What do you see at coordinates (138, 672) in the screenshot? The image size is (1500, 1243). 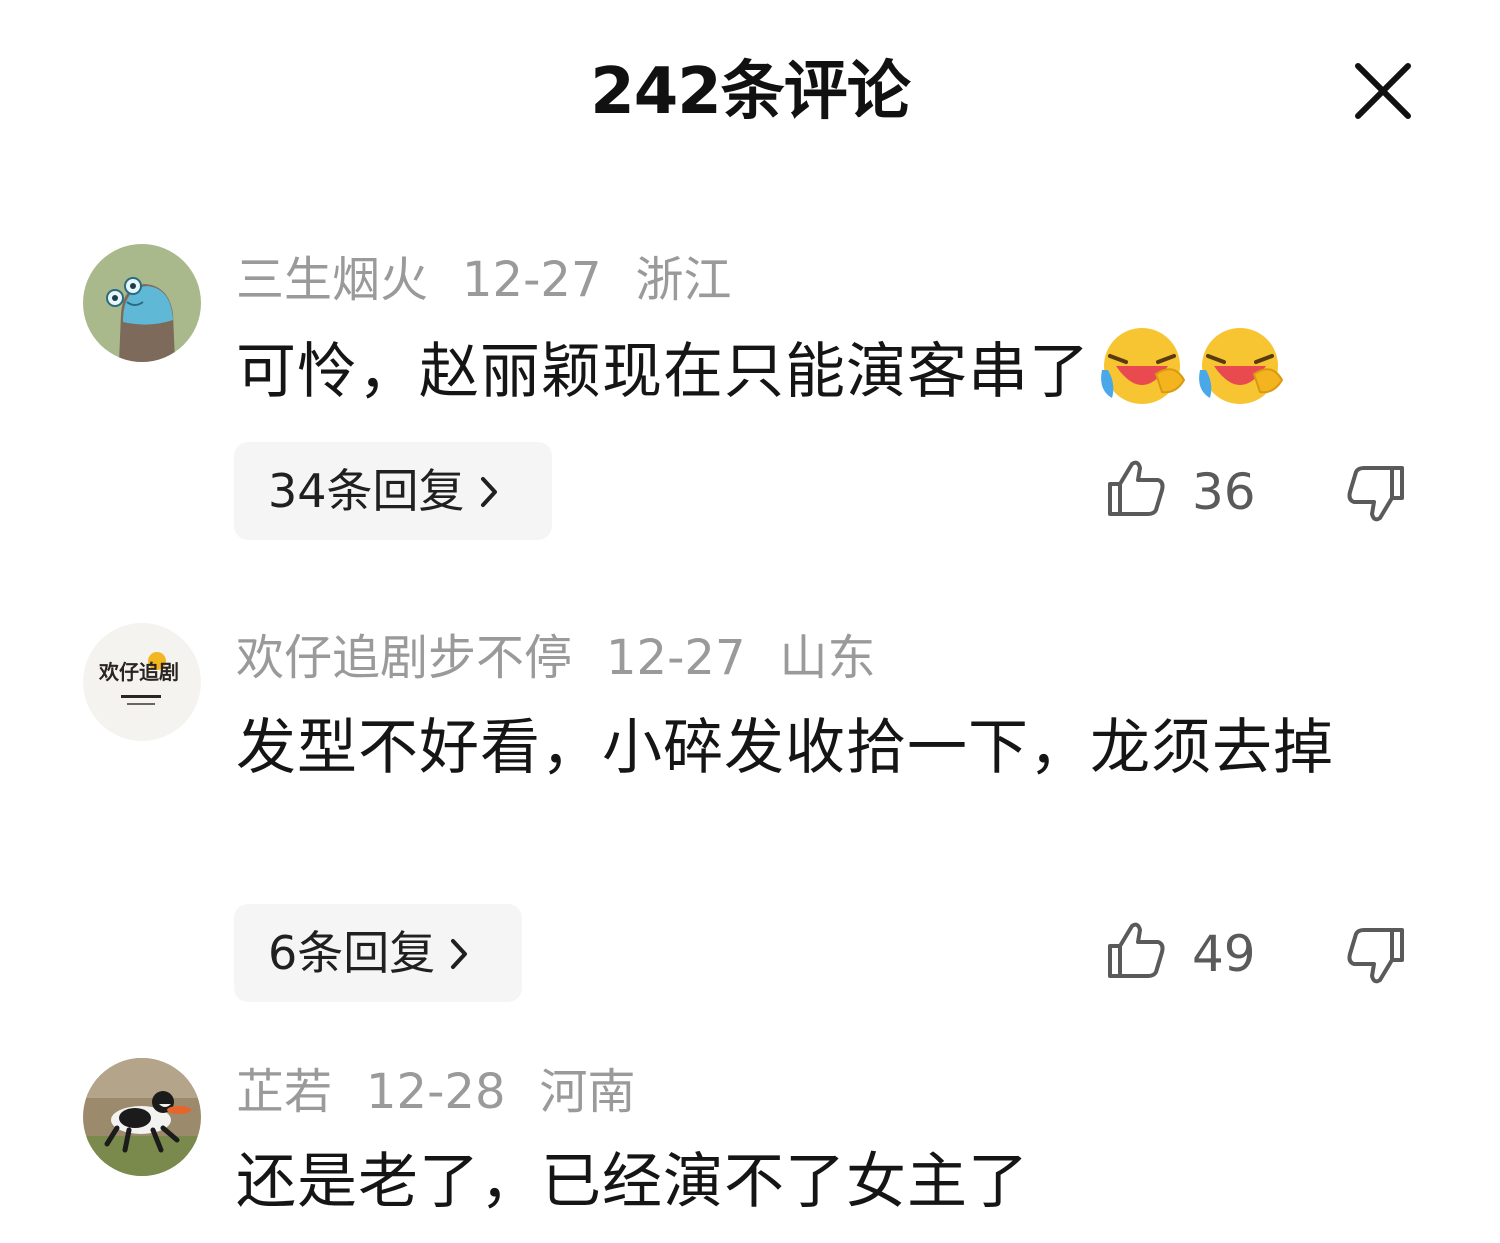 I see `avatar-text: 欢仔追剧` at bounding box center [138, 672].